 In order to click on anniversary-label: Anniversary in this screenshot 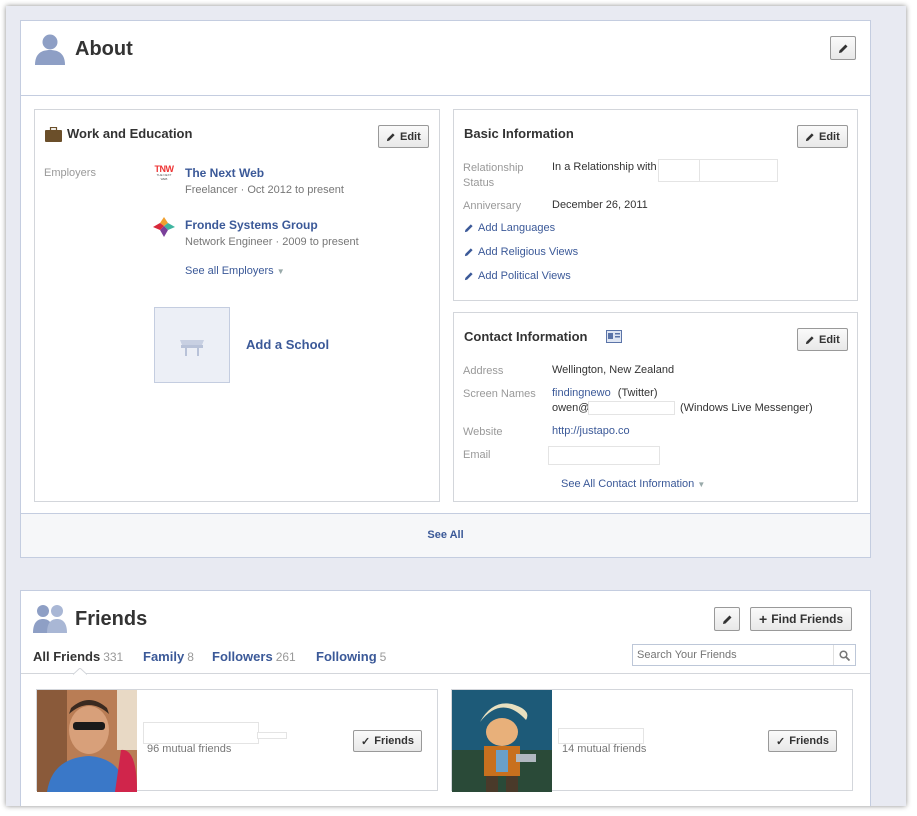, I will do `click(492, 206)`.